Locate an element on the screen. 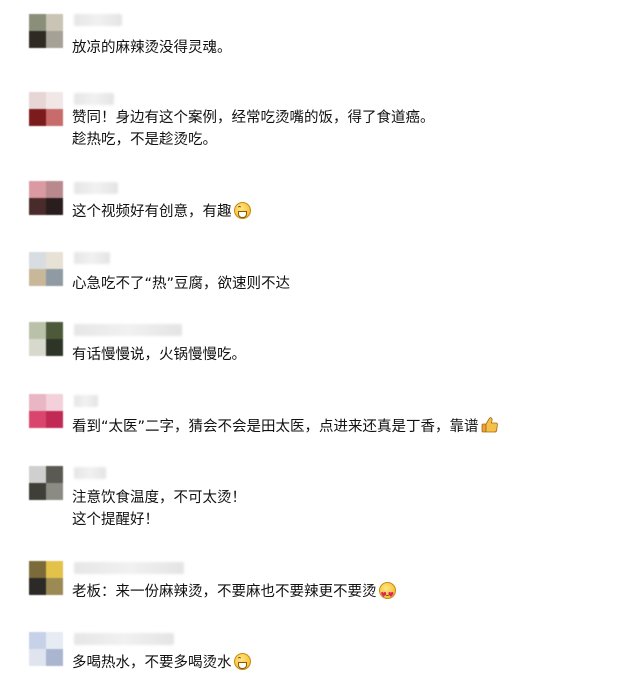 The height and width of the screenshot is (685, 635). comment-line: 注意饮食温度，不可太烫！ is located at coordinates (159, 498).